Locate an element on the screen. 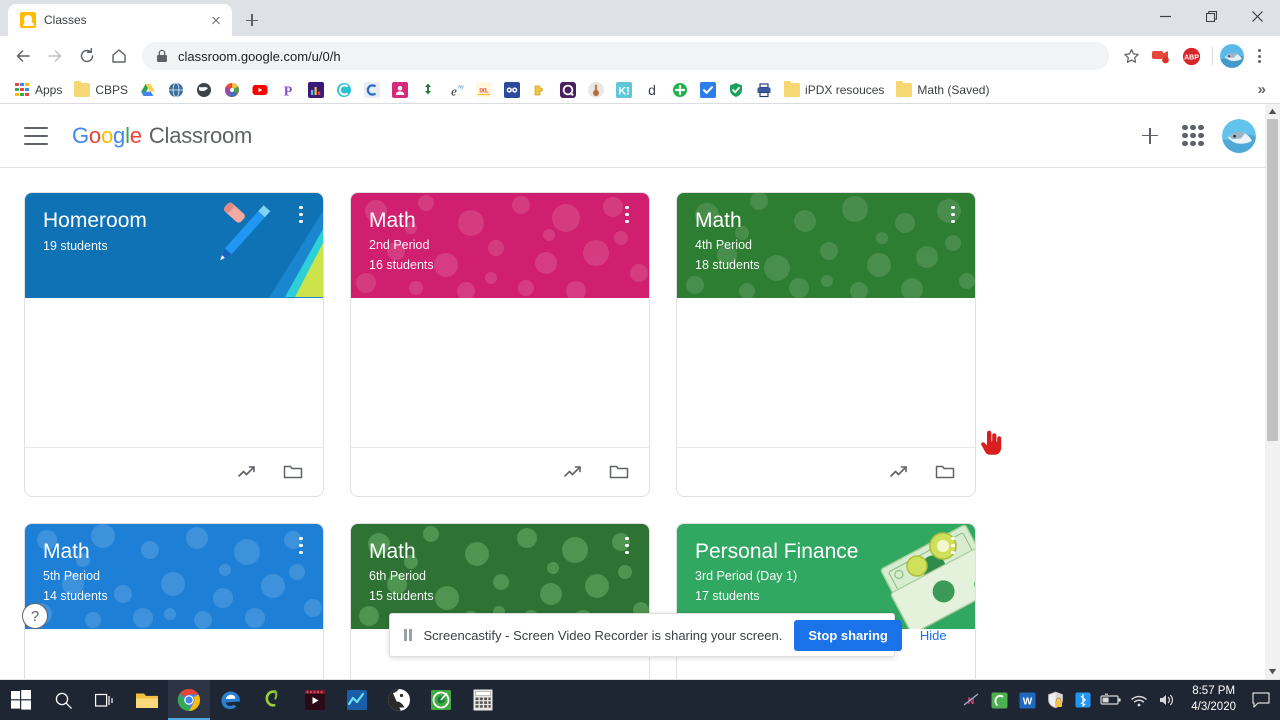 Image resolution: width=1280 pixels, height=720 pixels. hide-button: Hide is located at coordinates (933, 635).